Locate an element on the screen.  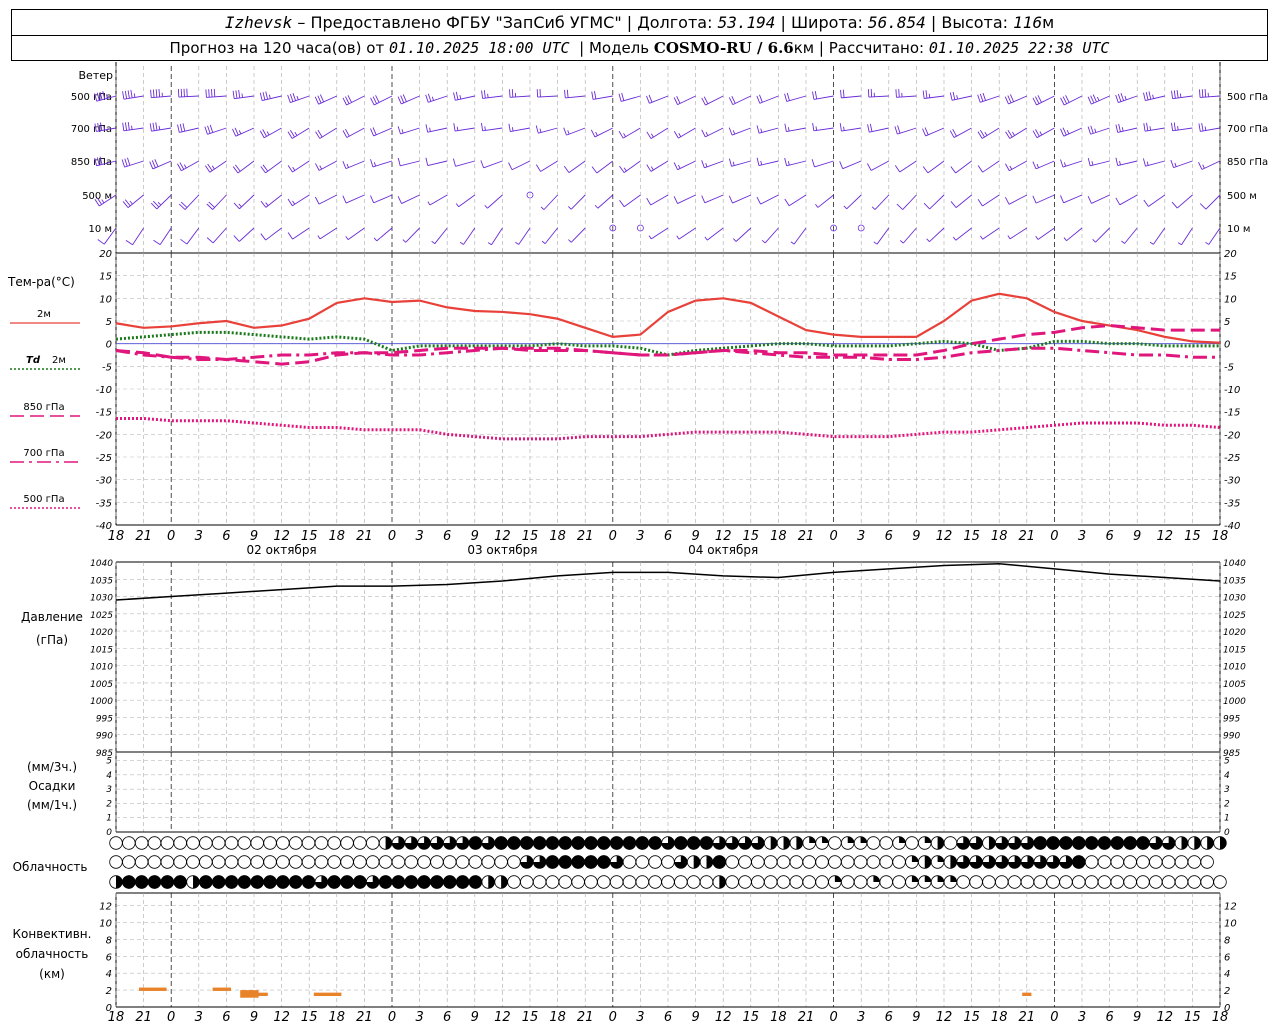
wind-level-label-right: 700 гПа is located at coordinates (1247, 129).